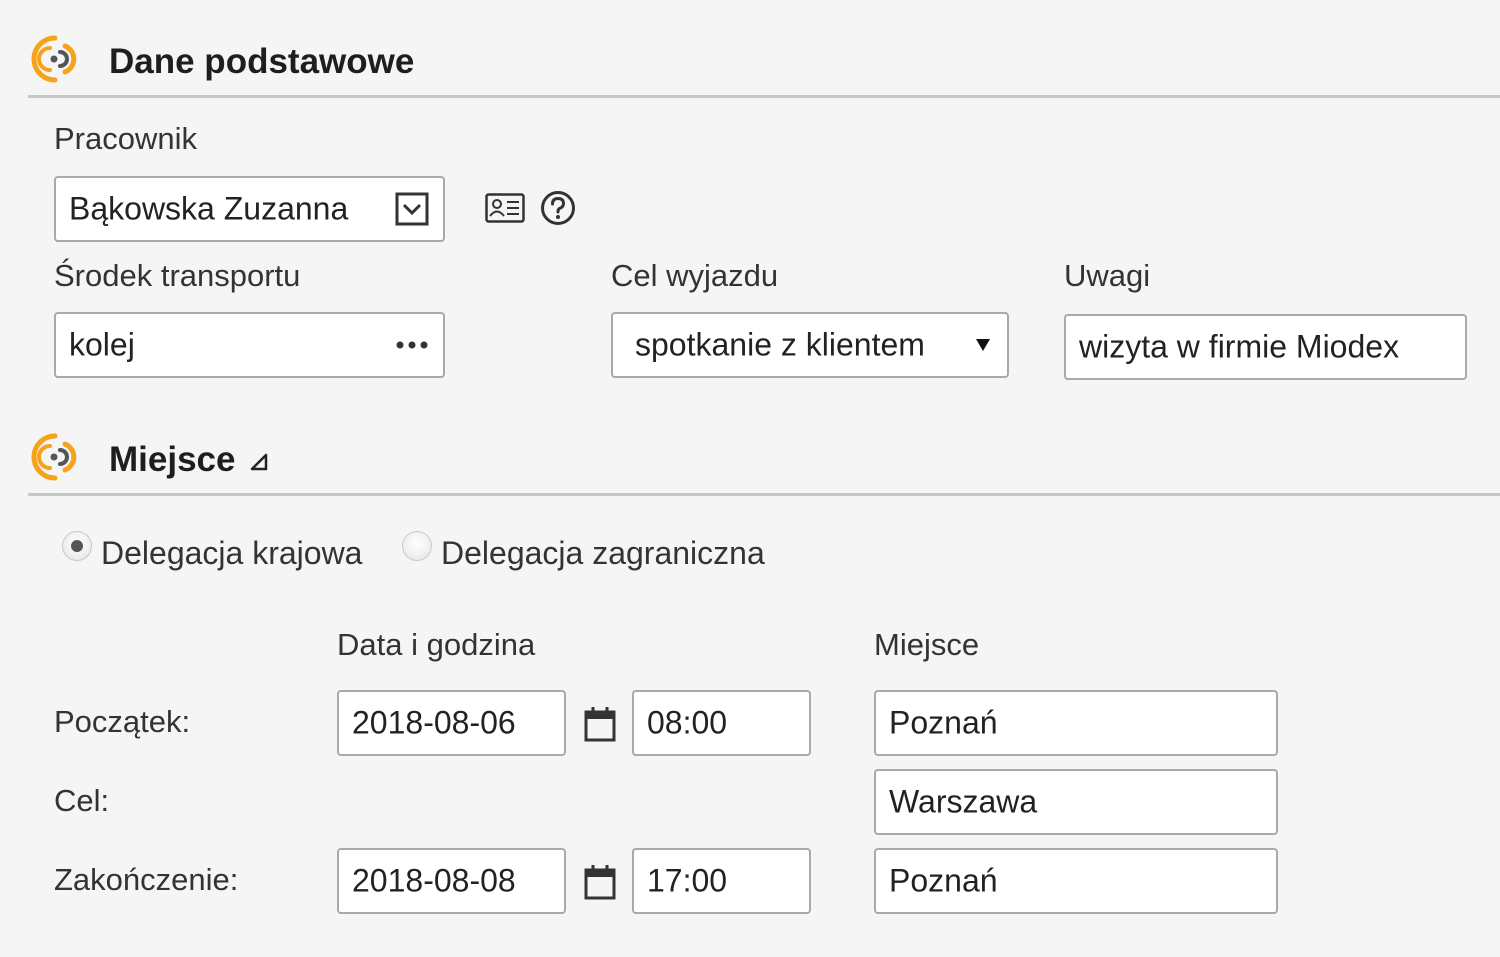  Describe the element at coordinates (417, 546) in the screenshot. I see `radio-foreign` at that location.